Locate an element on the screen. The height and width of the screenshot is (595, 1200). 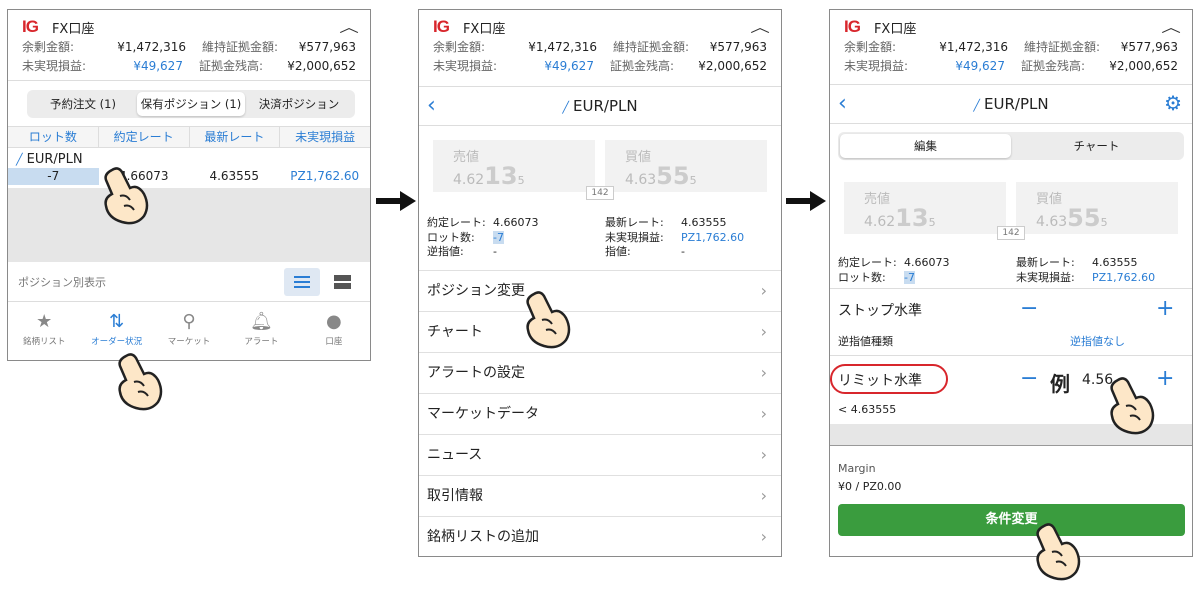
list-view-button is located at coordinates (302, 282).